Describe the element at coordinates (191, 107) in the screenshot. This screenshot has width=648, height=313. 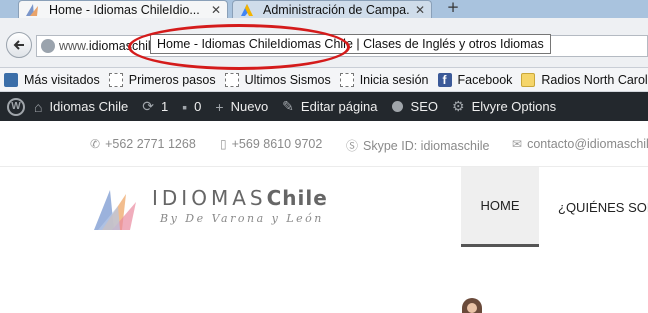
I see `wp-comments: ▪ 0` at that location.